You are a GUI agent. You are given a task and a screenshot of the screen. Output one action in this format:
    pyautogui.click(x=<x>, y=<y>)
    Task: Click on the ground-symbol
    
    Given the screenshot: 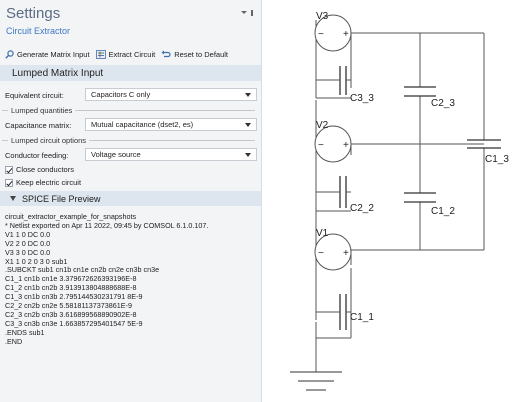 What is the action you would take?
    pyautogui.click(x=316, y=381)
    